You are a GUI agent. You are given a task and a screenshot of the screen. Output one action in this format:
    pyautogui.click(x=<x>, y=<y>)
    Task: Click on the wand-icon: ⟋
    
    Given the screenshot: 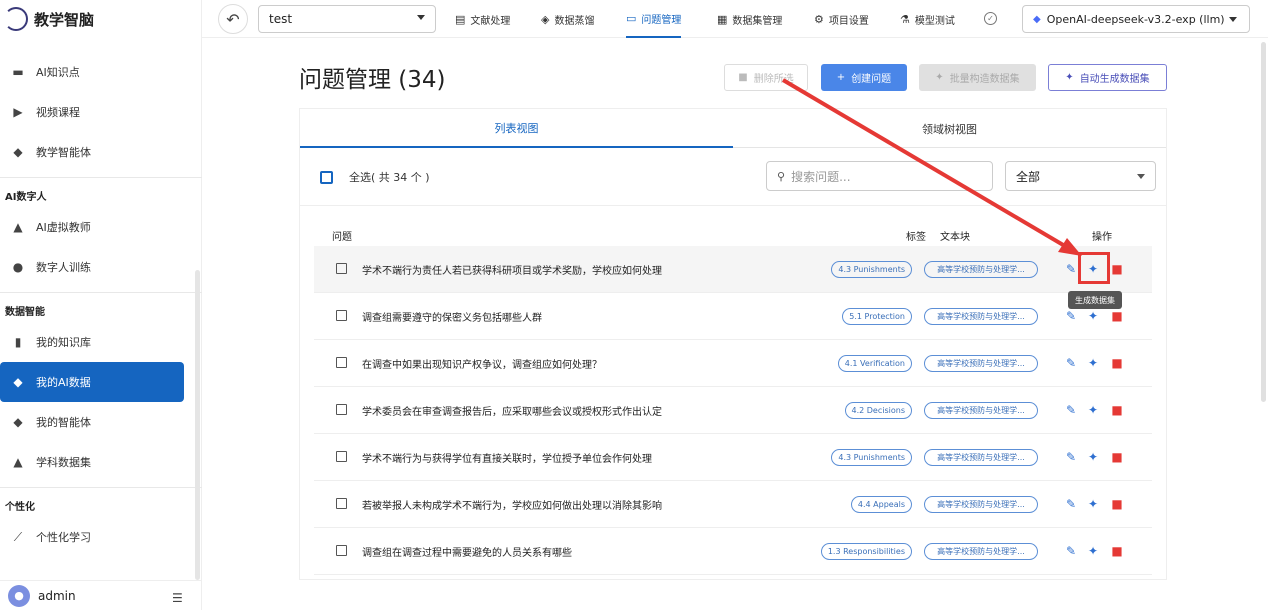 What is the action you would take?
    pyautogui.click(x=18, y=536)
    